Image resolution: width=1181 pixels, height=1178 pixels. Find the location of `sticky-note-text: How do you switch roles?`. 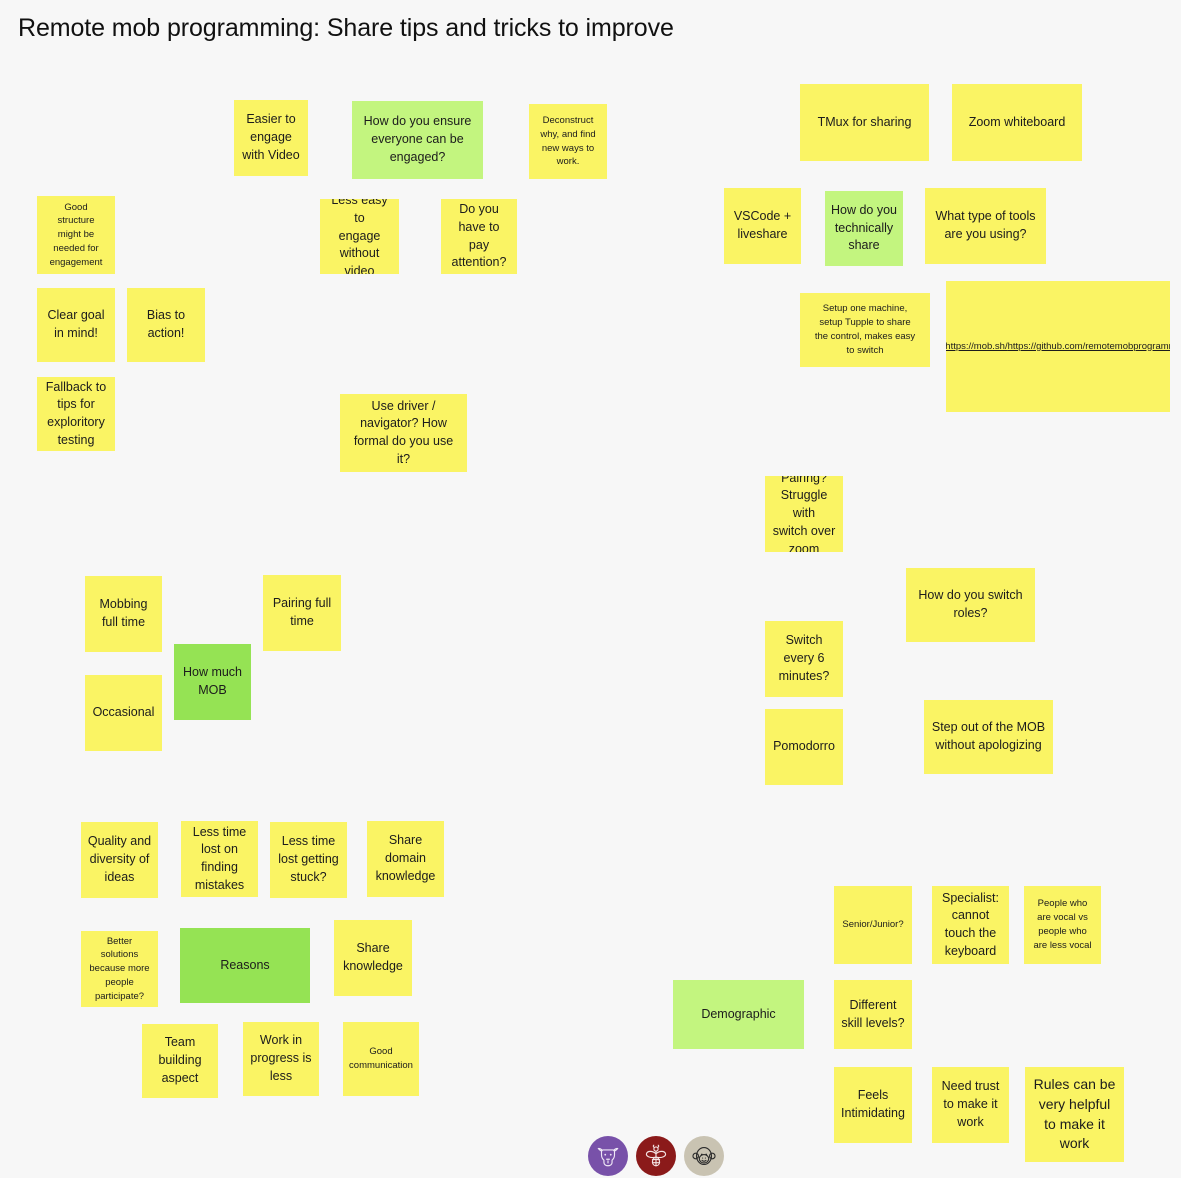

sticky-note-text: How do you switch roles? is located at coordinates (970, 604).